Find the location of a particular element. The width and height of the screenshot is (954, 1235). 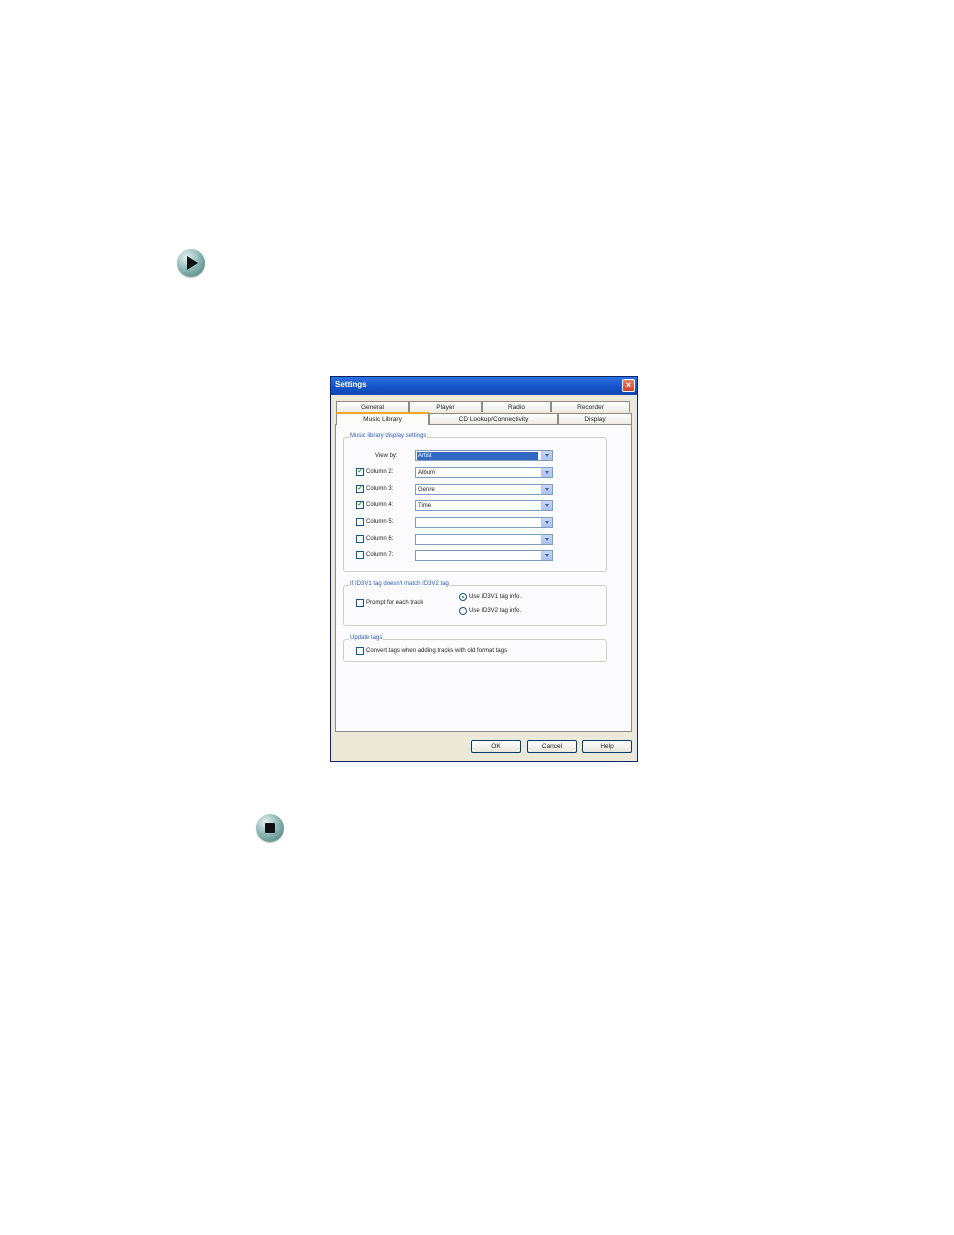

title-bar: Settings × is located at coordinates (484, 386).